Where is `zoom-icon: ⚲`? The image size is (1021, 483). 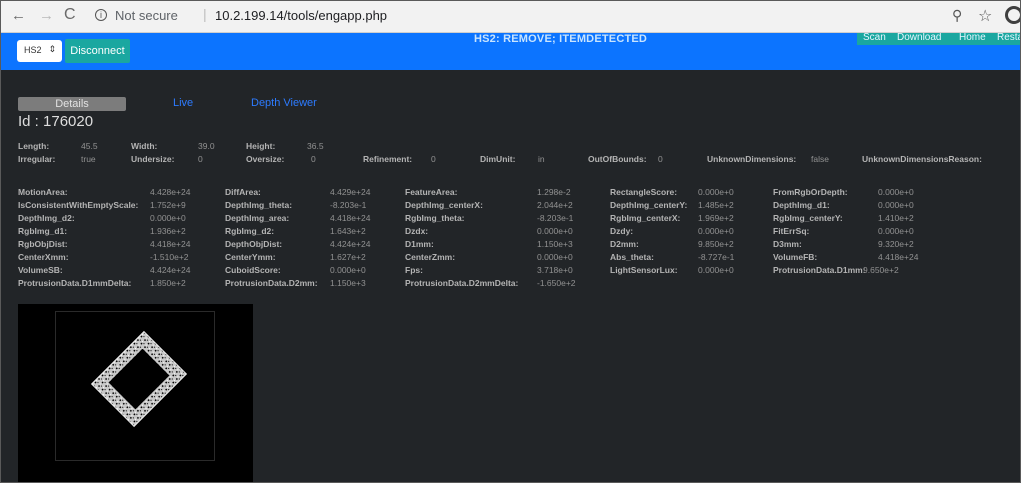 zoom-icon: ⚲ is located at coordinates (957, 15).